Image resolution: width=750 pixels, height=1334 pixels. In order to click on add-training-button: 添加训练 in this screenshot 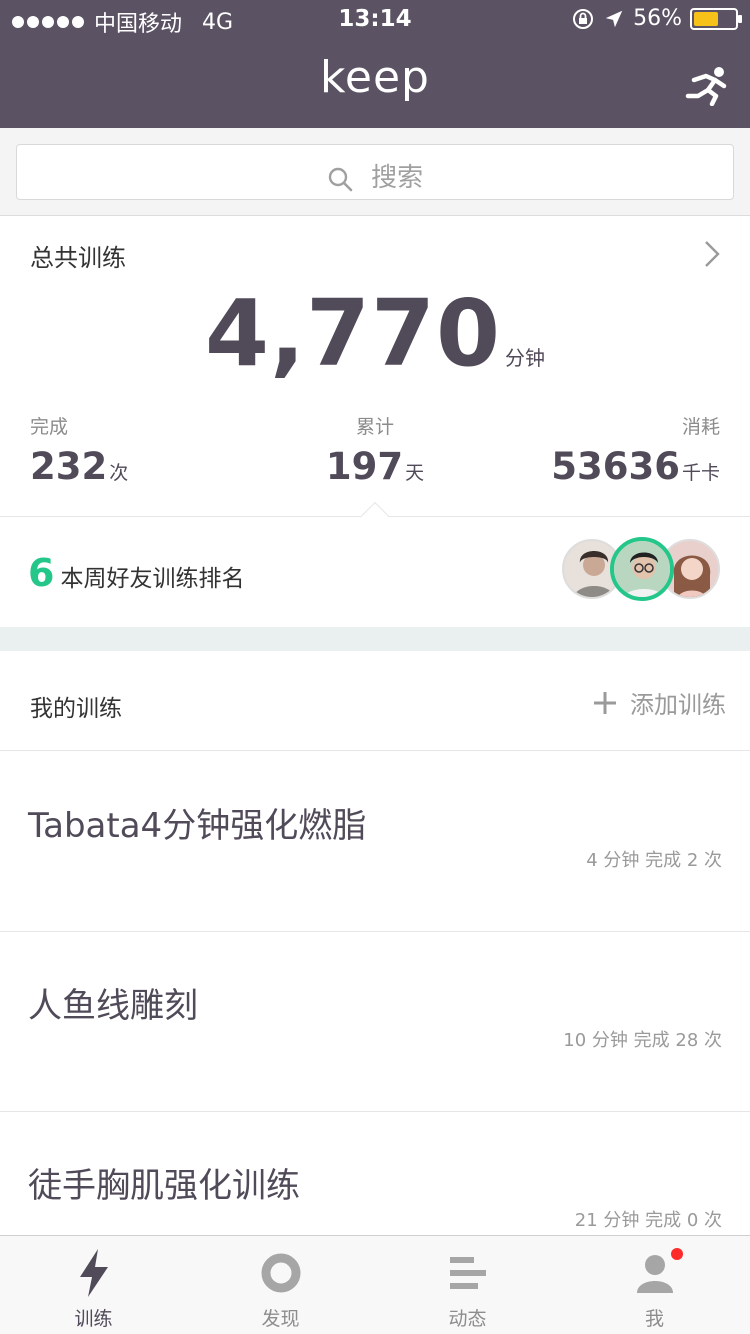, I will do `click(659, 702)`.